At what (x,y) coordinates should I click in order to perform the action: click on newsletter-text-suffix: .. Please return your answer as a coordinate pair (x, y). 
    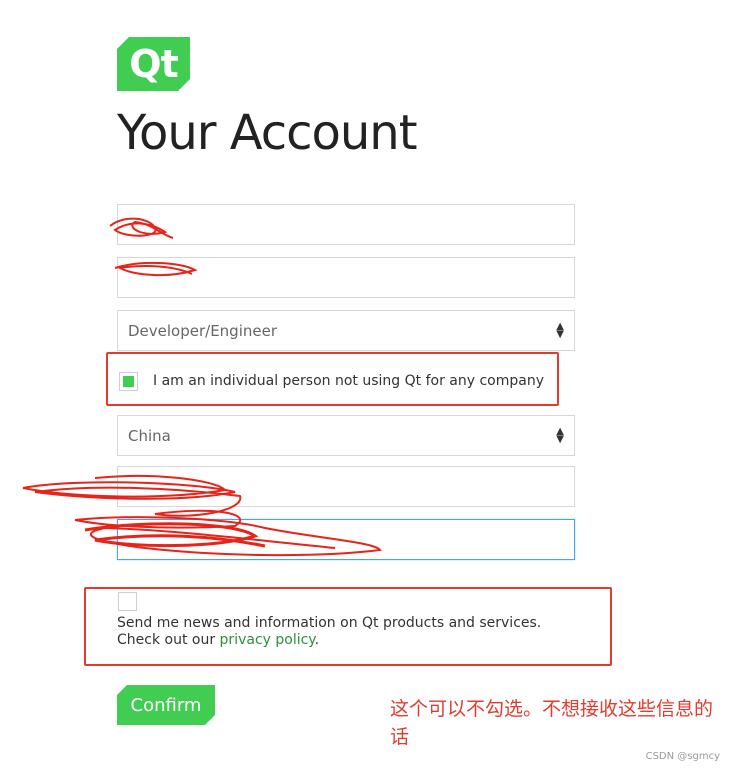
    Looking at the image, I should click on (317, 640).